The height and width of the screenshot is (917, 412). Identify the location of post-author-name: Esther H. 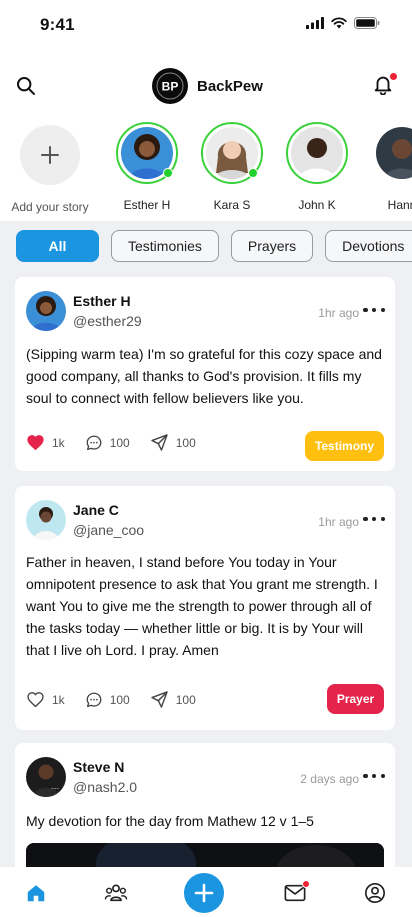
(102, 301).